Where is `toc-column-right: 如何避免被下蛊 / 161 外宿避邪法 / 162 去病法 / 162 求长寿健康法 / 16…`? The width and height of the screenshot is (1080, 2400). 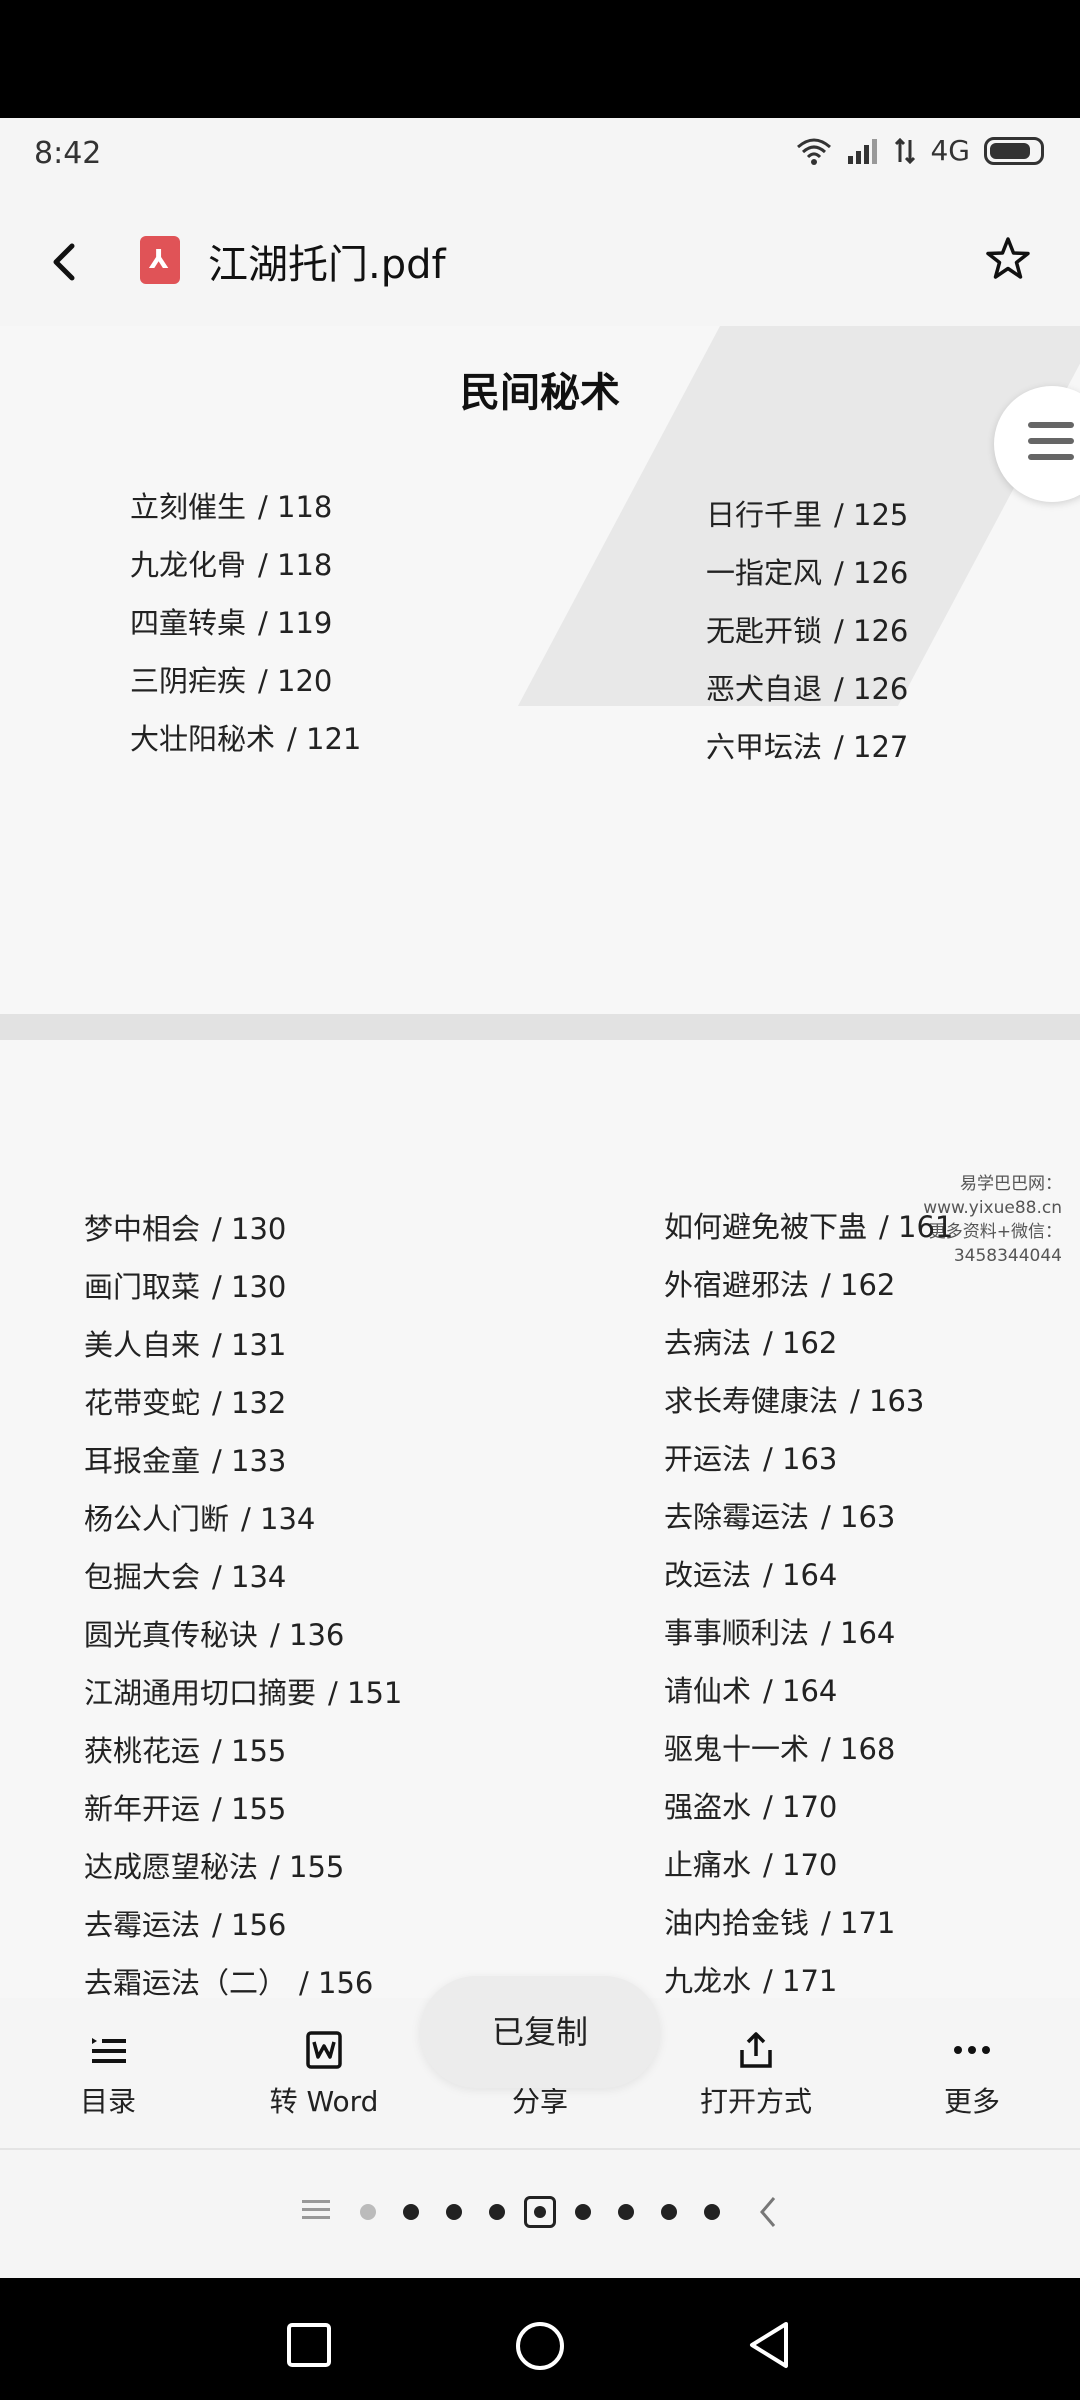
toc-column-right: 如何避免被下蛊 / 161 外宿避邪法 / 162 去病法 / 162 求长寿健康法 / 16… is located at coordinates (808, 1599).